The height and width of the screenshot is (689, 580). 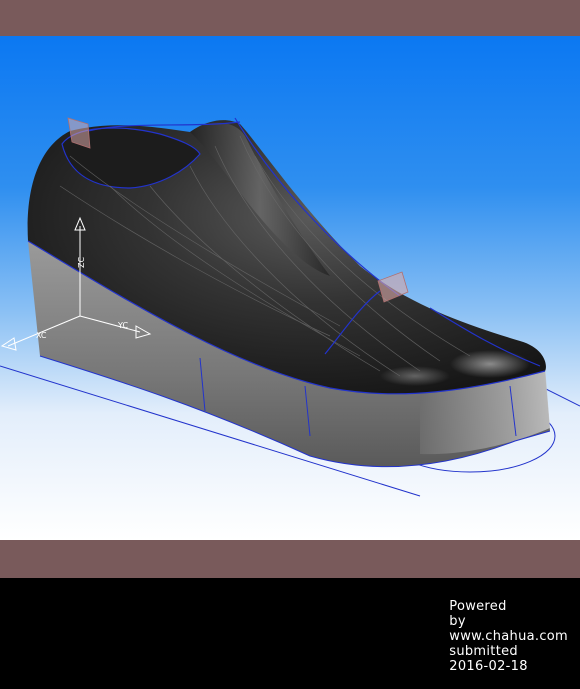 I want to click on credit-date: 2016-02-18, so click(x=488, y=666).